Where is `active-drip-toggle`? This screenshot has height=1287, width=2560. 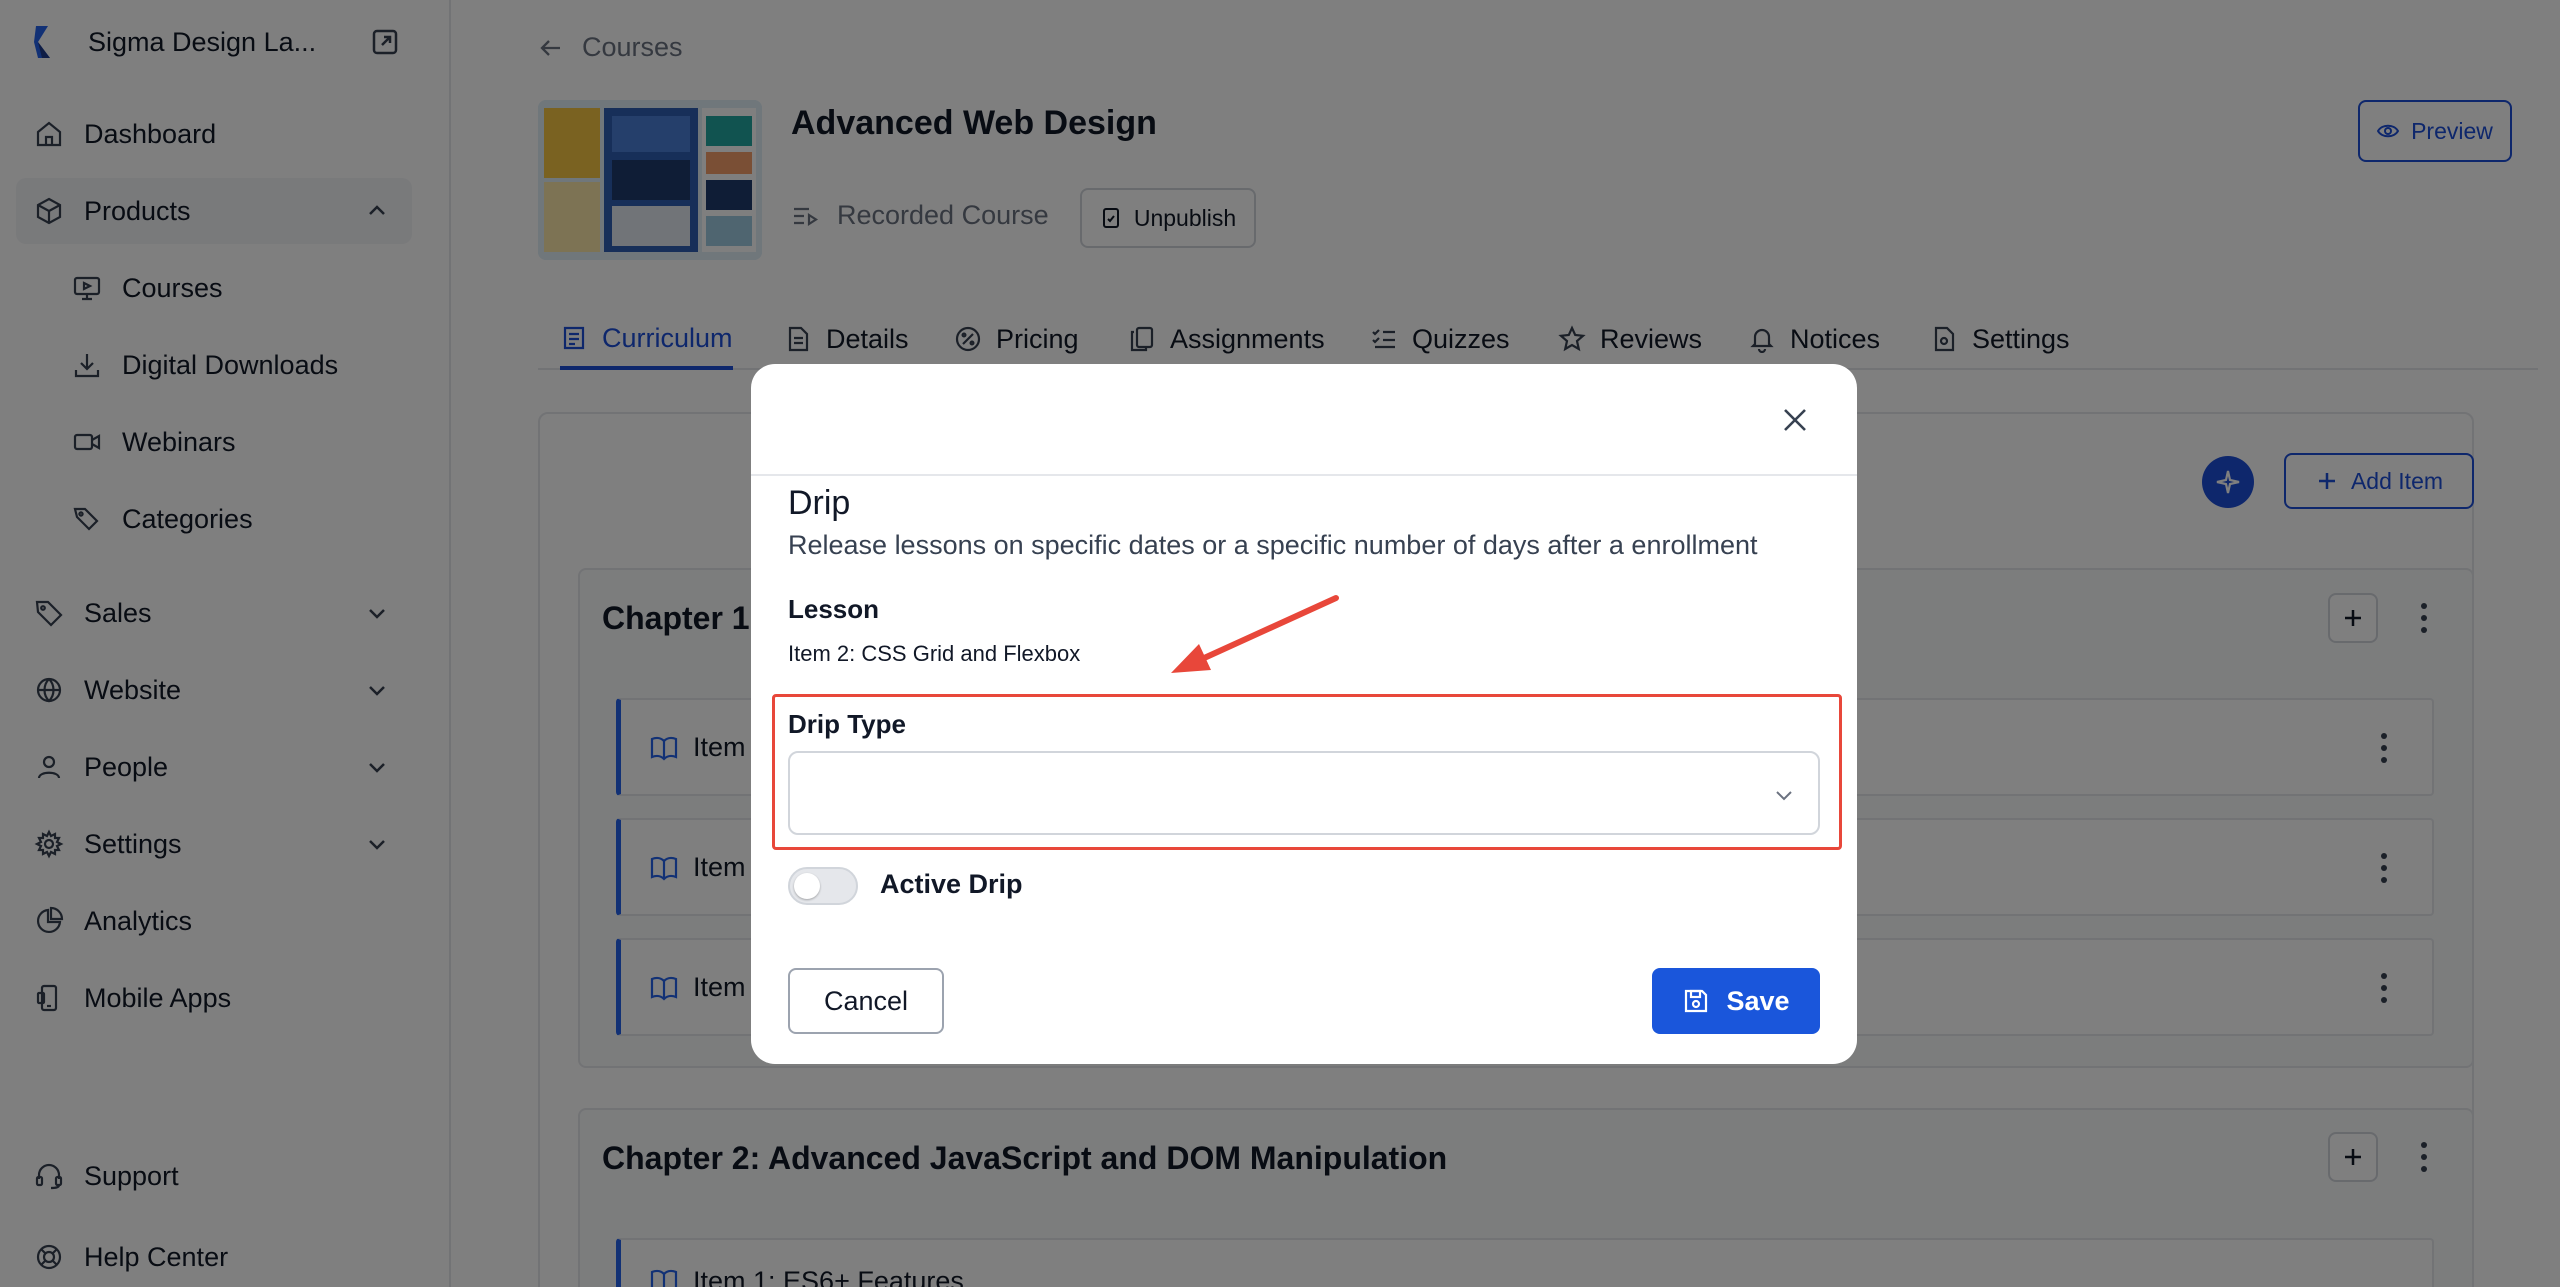
active-drip-toggle is located at coordinates (823, 886).